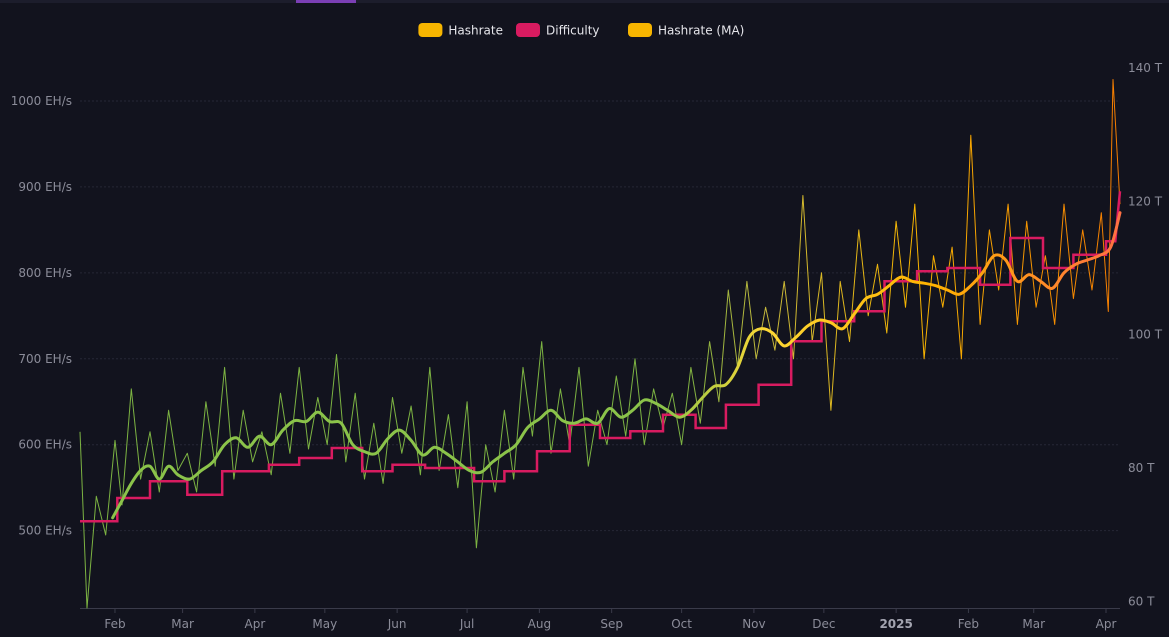 This screenshot has height=637, width=1169. What do you see at coordinates (701, 31) in the screenshot?
I see `legend-label: Hashrate (MA)` at bounding box center [701, 31].